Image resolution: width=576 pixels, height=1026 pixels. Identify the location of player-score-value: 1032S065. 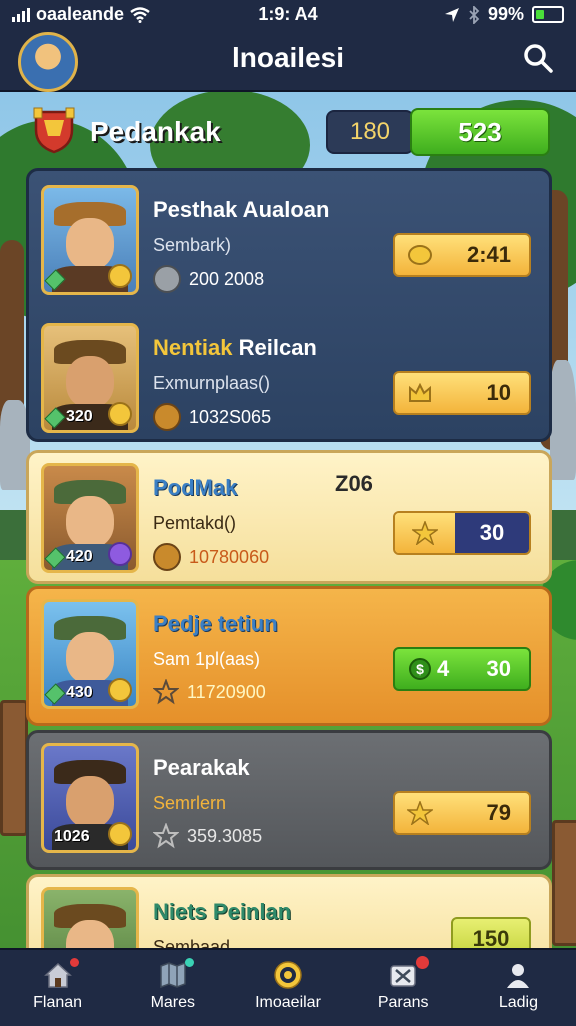
(230, 416).